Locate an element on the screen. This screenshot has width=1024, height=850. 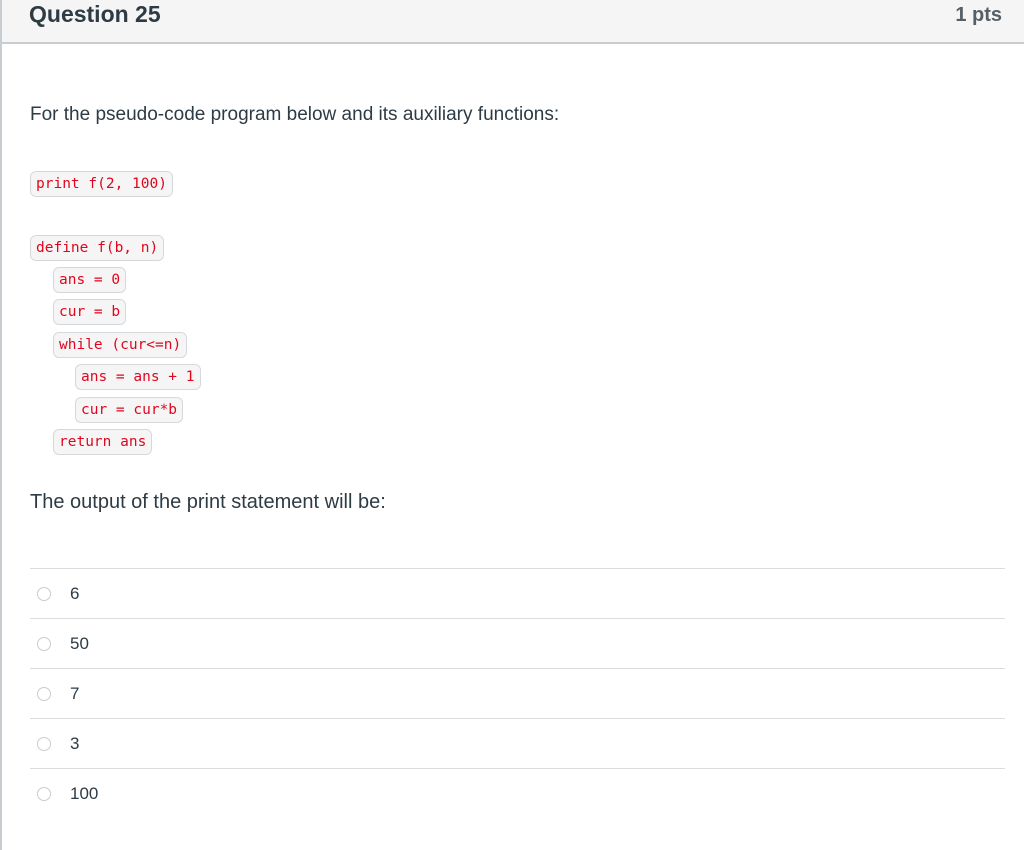
answer-label: 3 is located at coordinates (74, 744).